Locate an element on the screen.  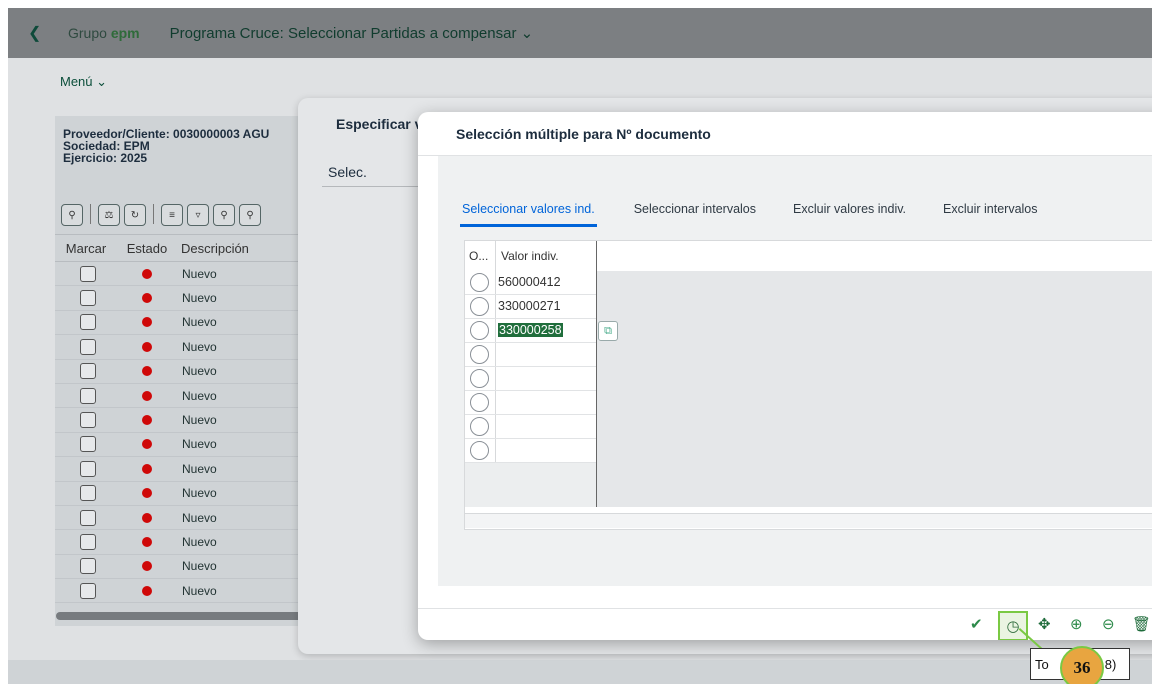
balance-icon: ⚖ is located at coordinates (109, 215).